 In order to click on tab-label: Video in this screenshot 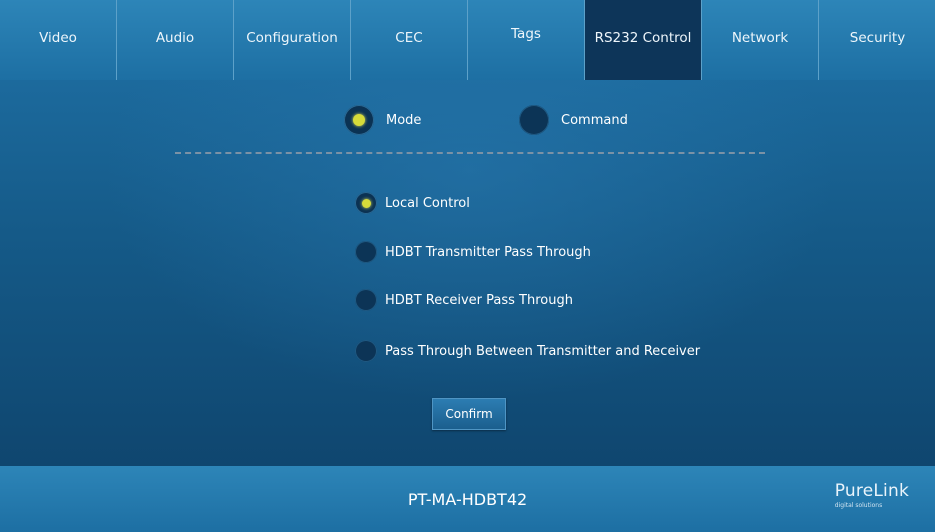, I will do `click(58, 38)`.